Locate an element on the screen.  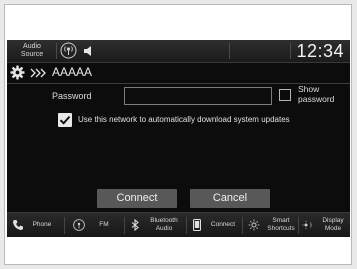
nav-display-label-line1: Display is located at coordinates (333, 220).